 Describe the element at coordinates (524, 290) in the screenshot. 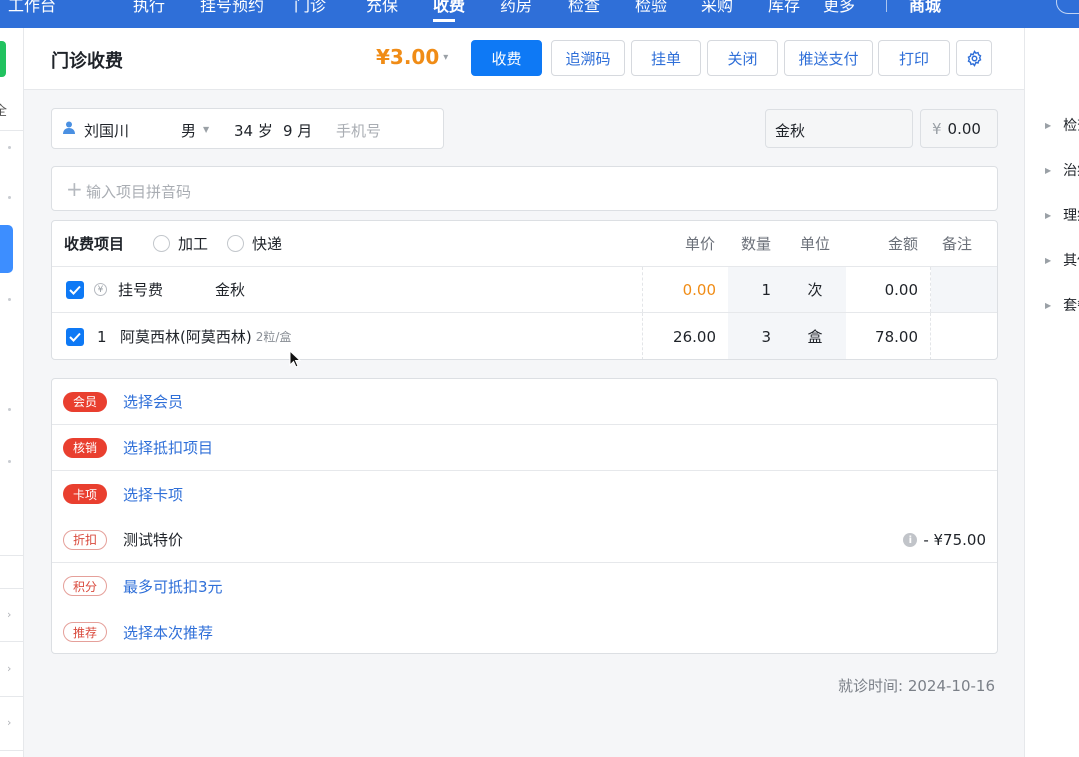

I see `table-row: ¥ 挂号费 金秋 0.00 1 次 0.00` at that location.